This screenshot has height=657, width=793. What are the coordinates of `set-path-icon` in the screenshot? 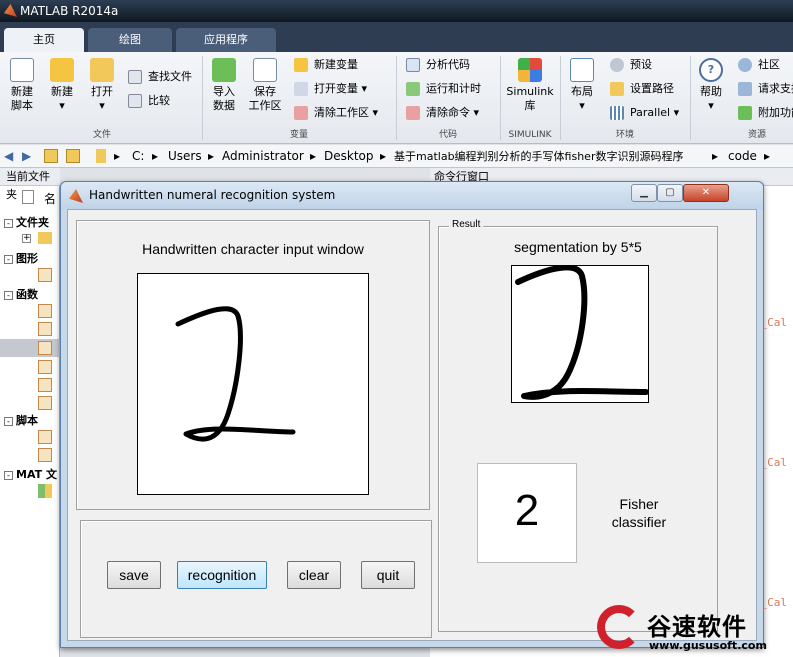 It's located at (617, 89).